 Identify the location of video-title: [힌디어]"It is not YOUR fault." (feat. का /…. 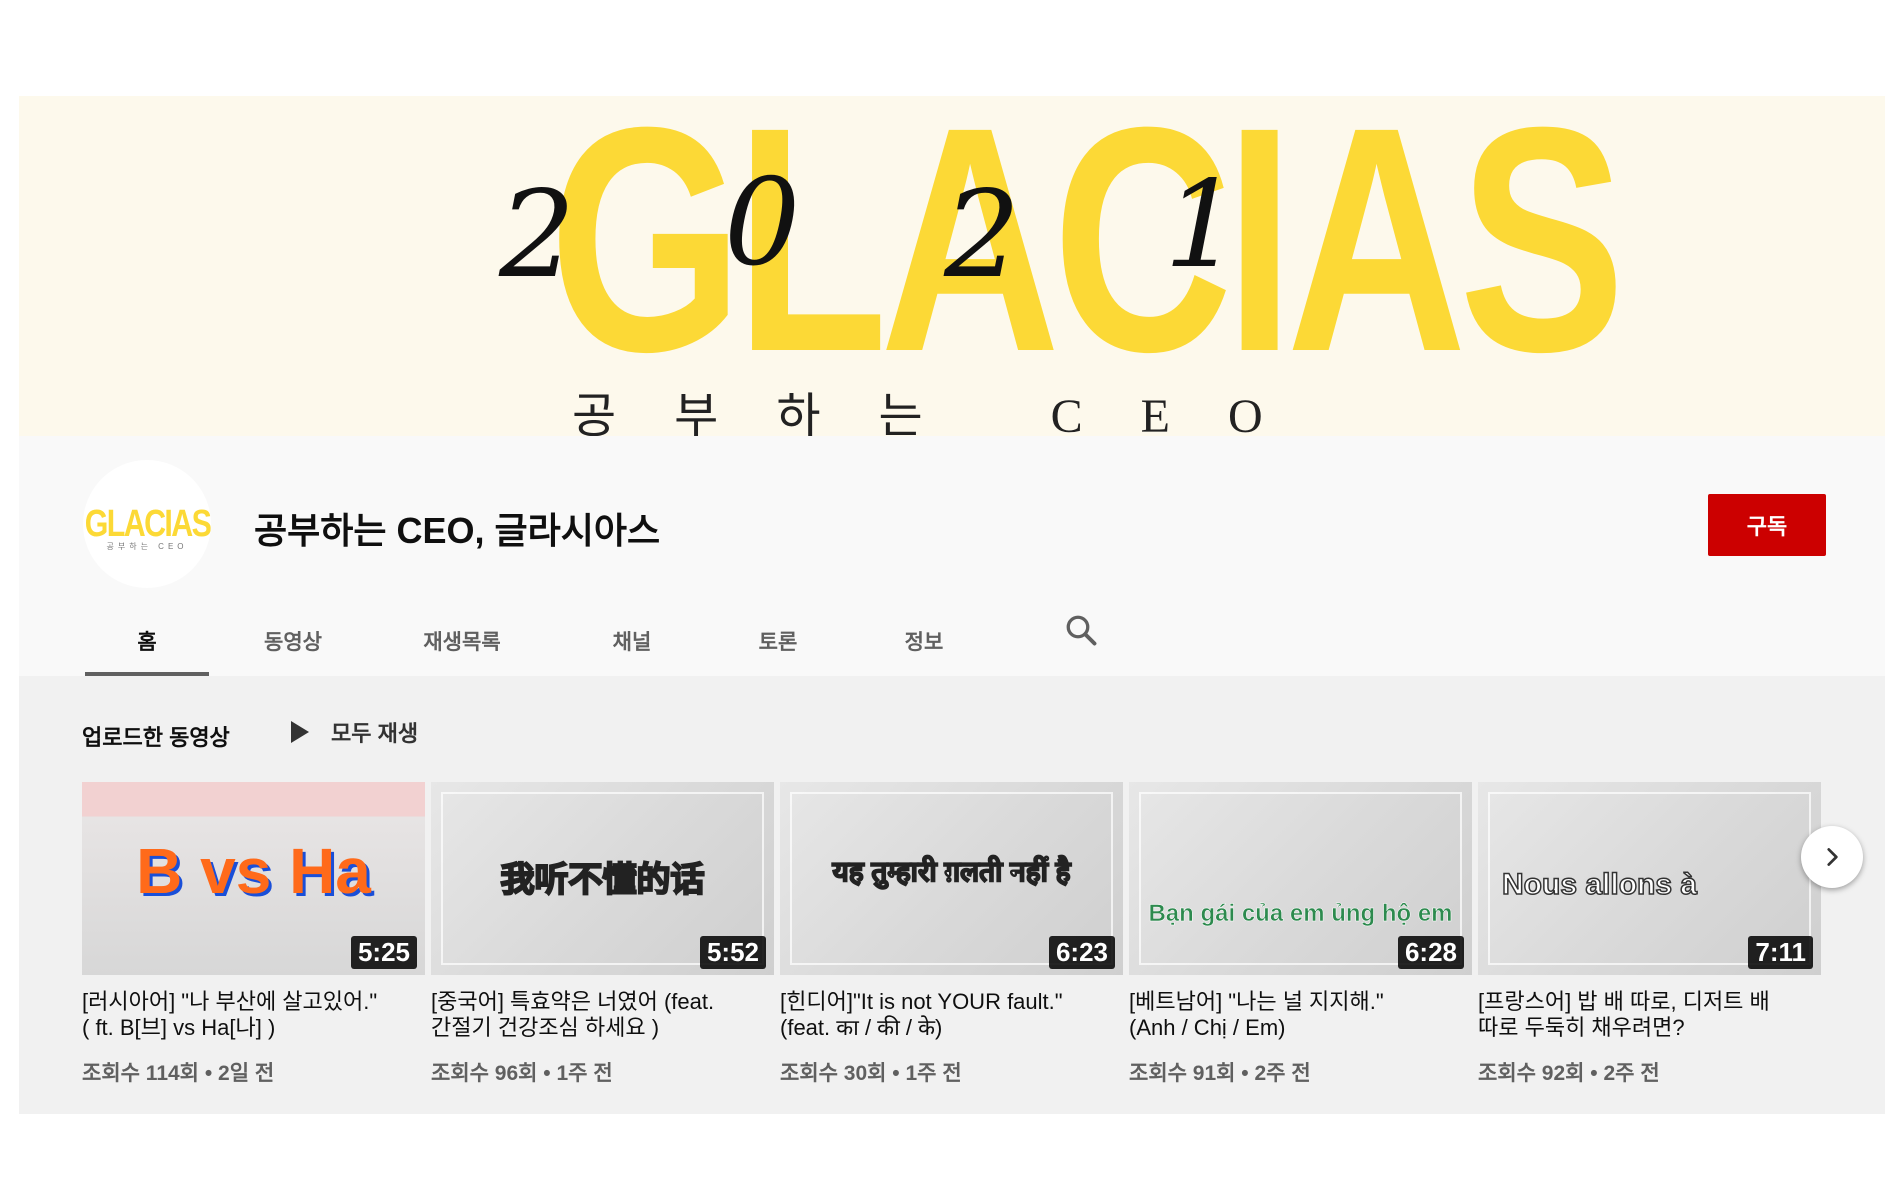
(951, 1015).